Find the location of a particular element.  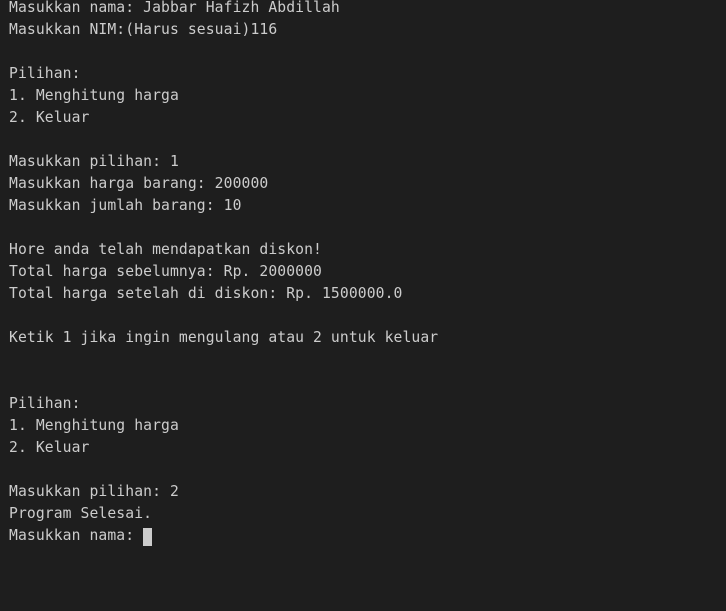

input-prompt: Masukkan nama: is located at coordinates (76, 535).